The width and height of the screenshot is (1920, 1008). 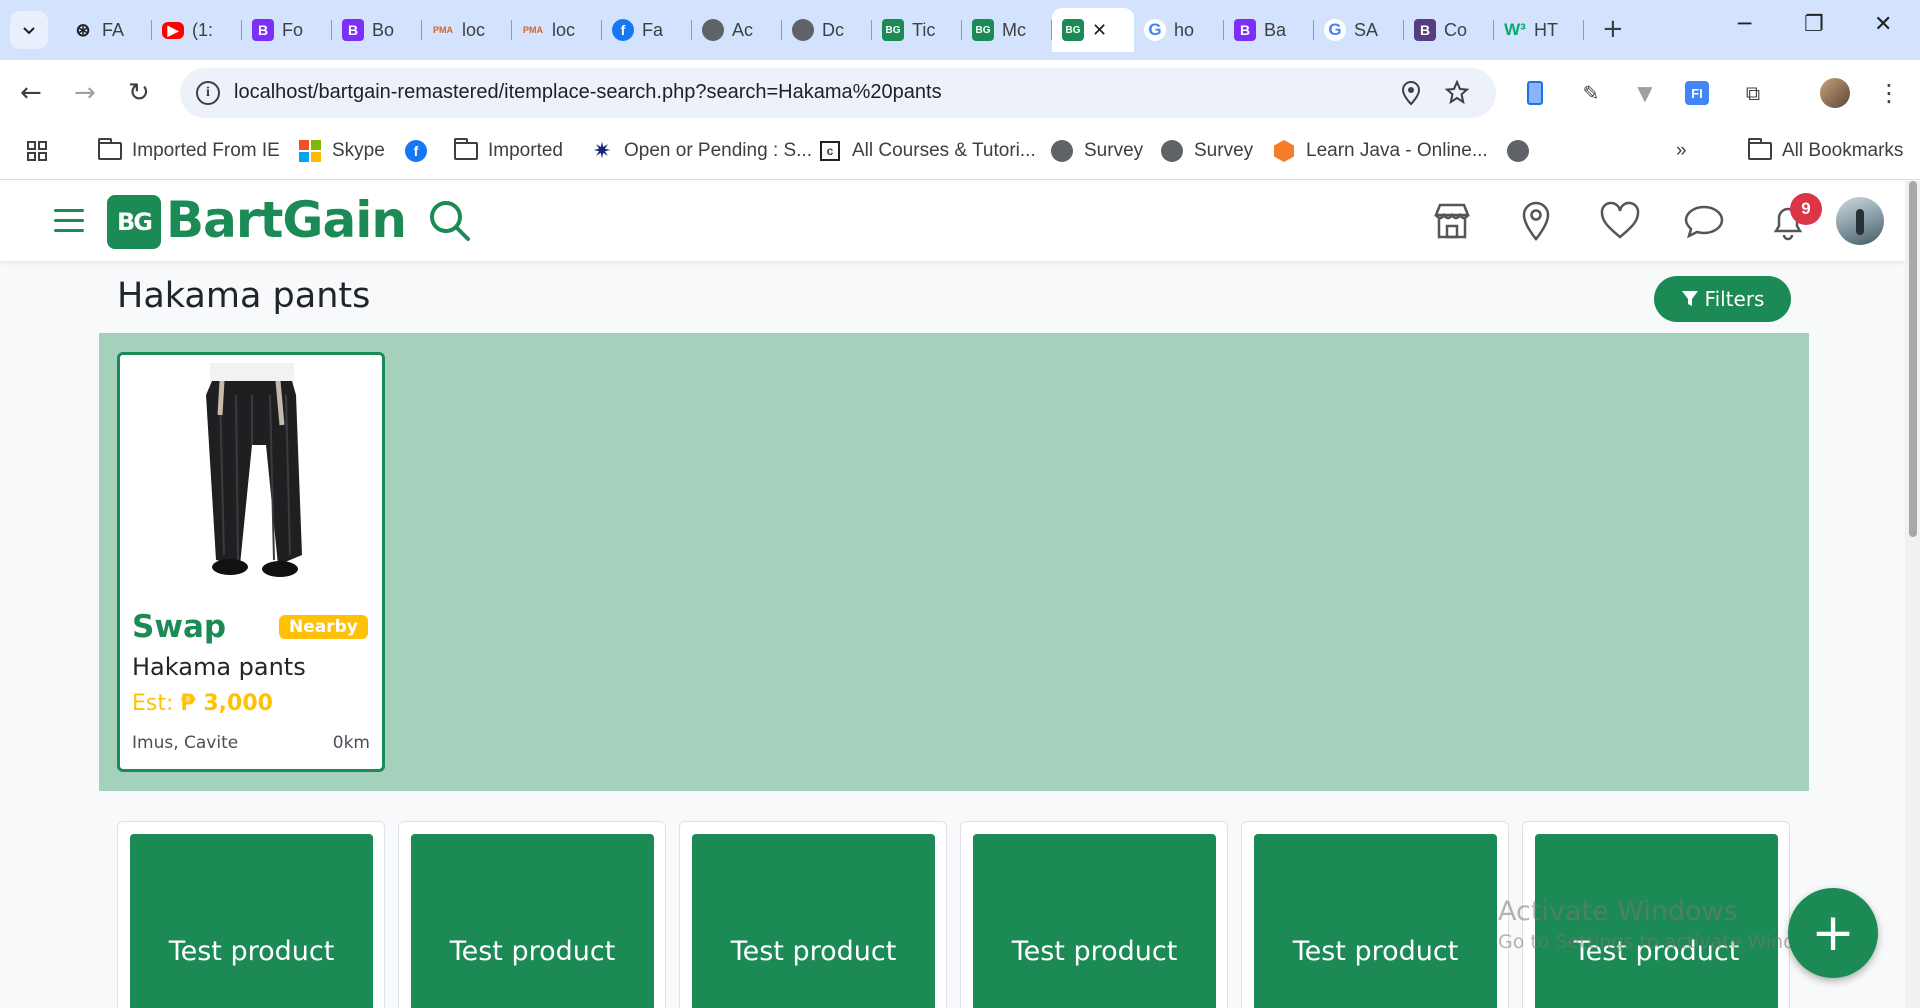 I want to click on more-bookmarks-button: », so click(x=1681, y=151).